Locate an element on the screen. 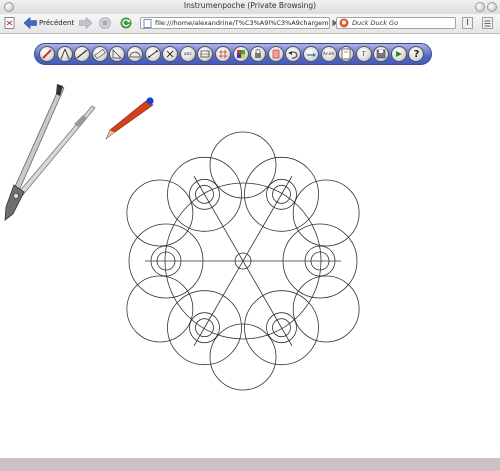  sidebar-toggle-button is located at coordinates (9, 23).